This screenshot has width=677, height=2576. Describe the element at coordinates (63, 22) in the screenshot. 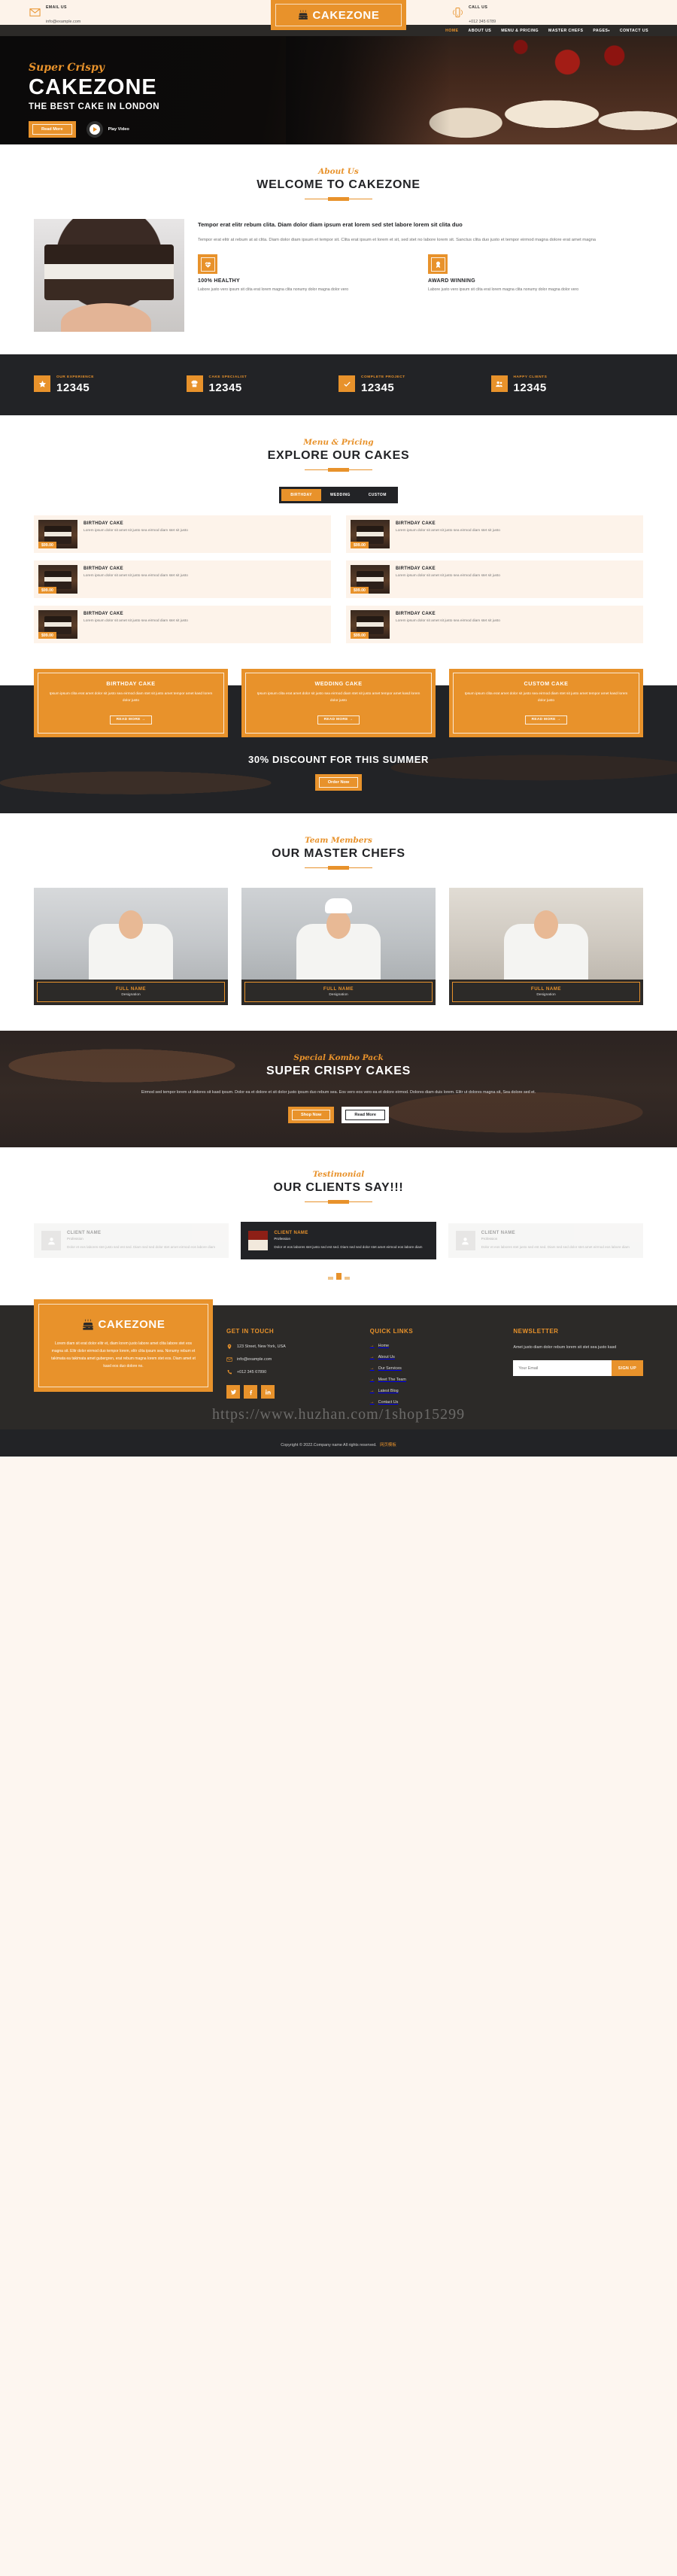

I see `topbar-email-value: info@example.com` at that location.